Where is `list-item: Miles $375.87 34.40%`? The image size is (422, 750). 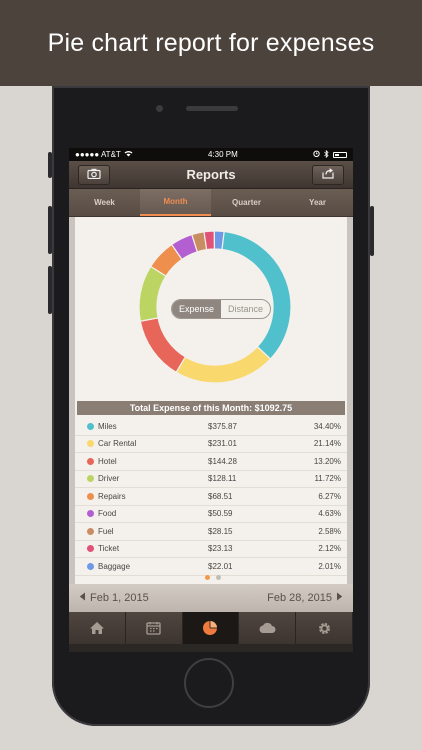
list-item: Miles $375.87 34.40% is located at coordinates (211, 427).